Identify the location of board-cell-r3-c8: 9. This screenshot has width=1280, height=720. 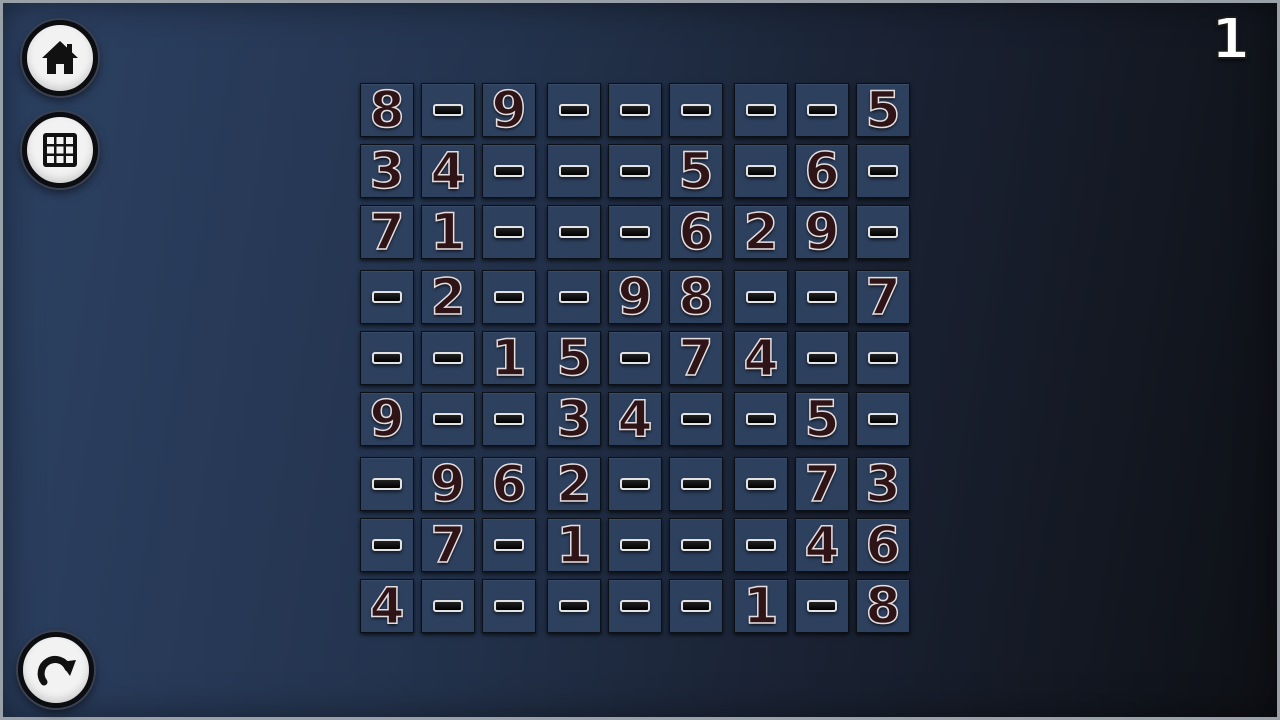
(822, 232).